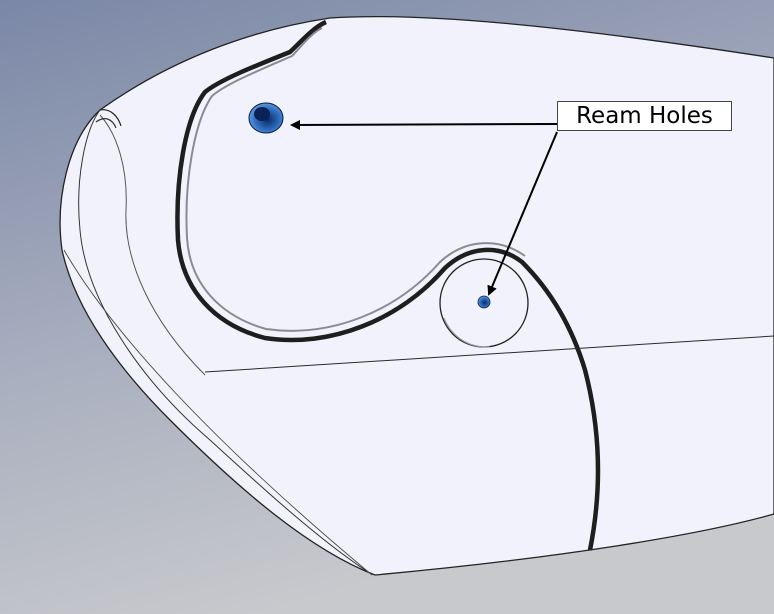  Describe the element at coordinates (266, 118) in the screenshot. I see `ream-hole-upper` at that location.